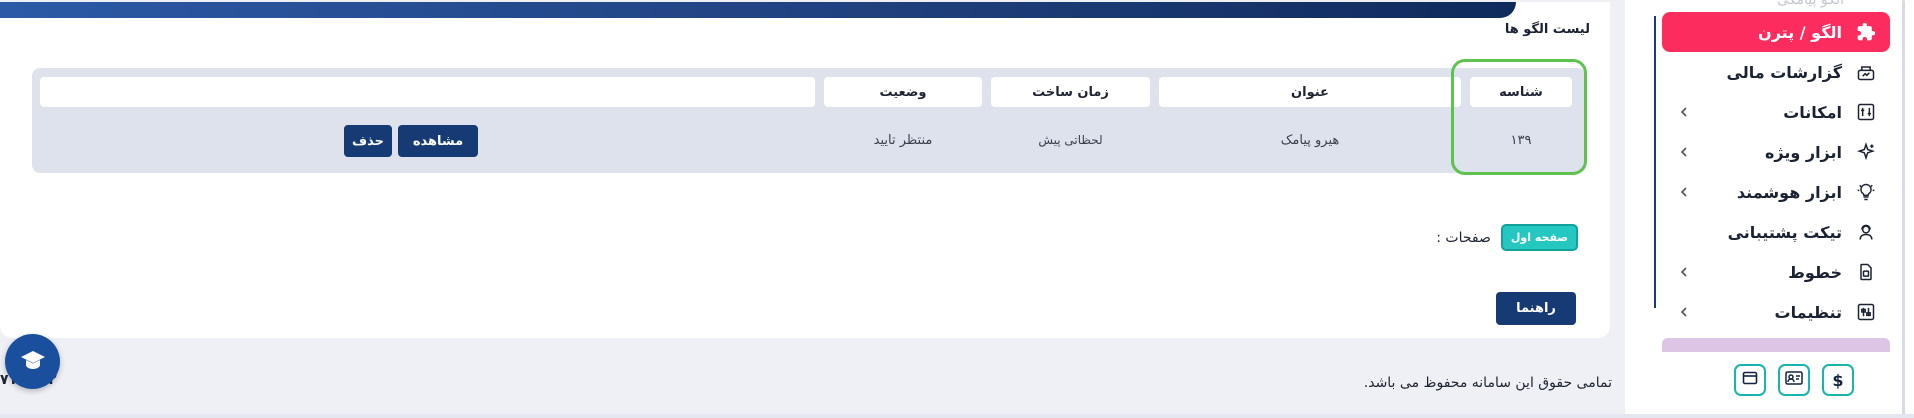  What do you see at coordinates (1803, 152) in the screenshot?
I see `sidebar-item-label: ابزار ویژه` at bounding box center [1803, 152].